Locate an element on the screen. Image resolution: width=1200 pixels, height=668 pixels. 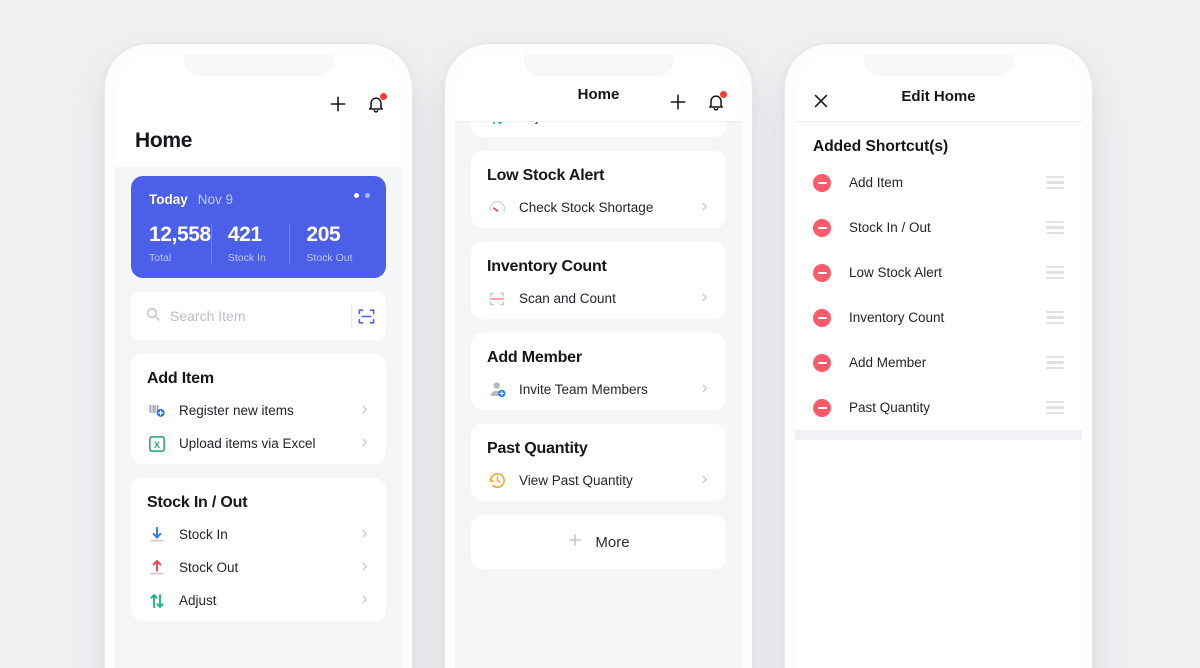
shortcut-row: Stock In / Out is located at coordinates (938, 227).